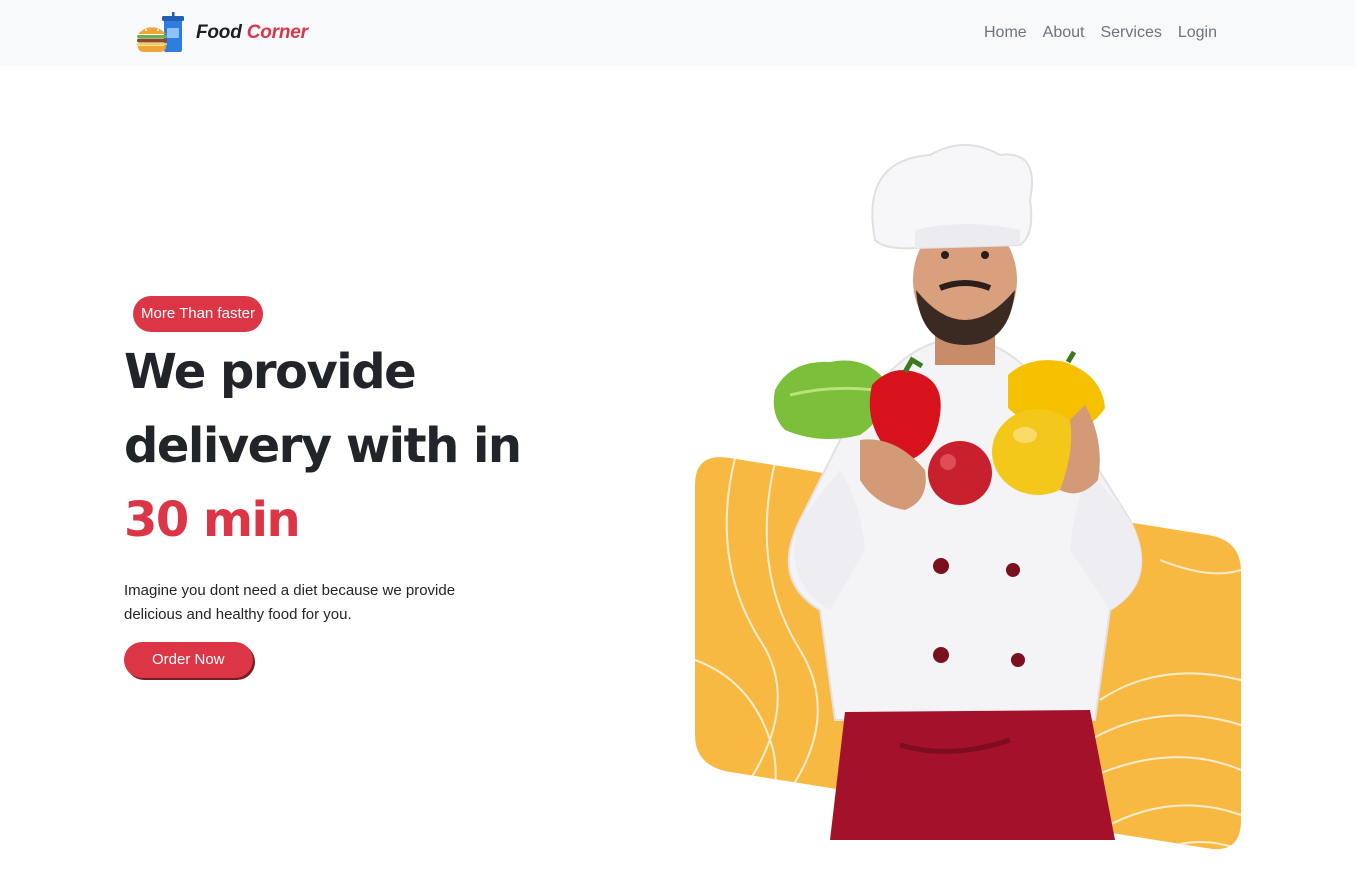 The width and height of the screenshot is (1355, 889). Describe the element at coordinates (1130, 33) in the screenshot. I see `nav-link-services: Services` at that location.